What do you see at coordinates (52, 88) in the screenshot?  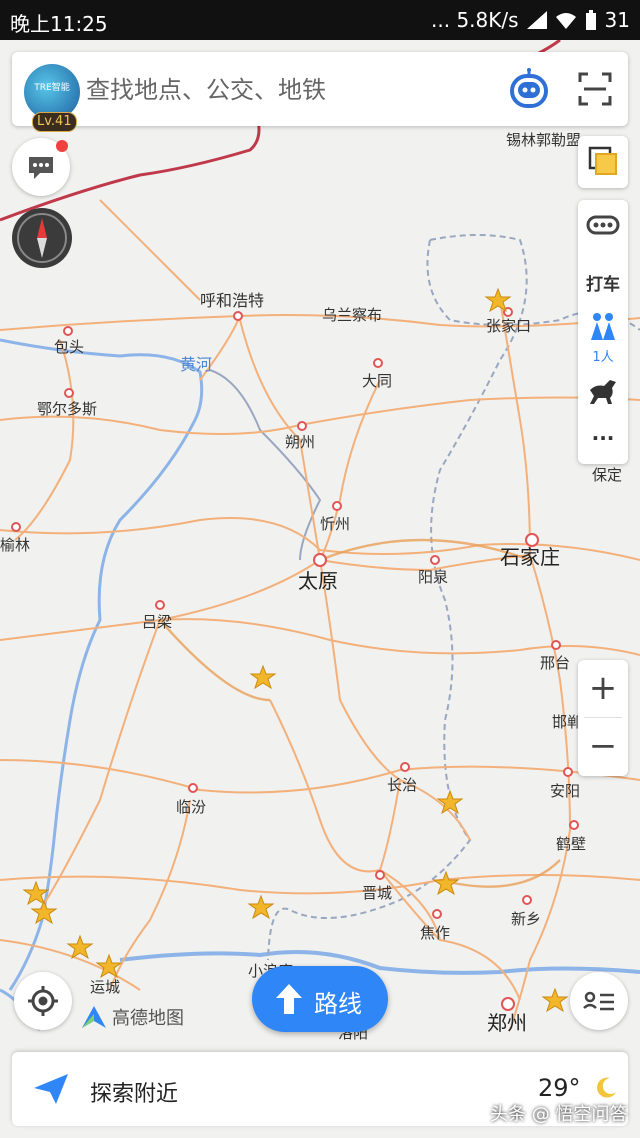 I see `avatar-text: TRE智能` at bounding box center [52, 88].